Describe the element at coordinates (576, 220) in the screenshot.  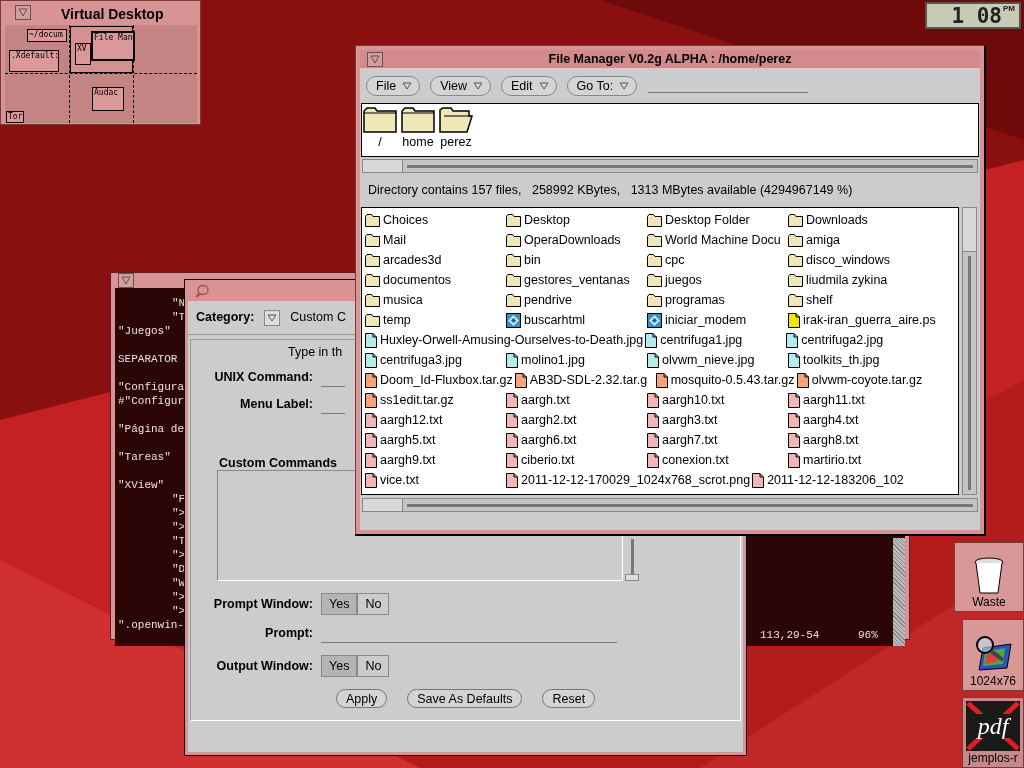
I see `file-item: Desktop` at that location.